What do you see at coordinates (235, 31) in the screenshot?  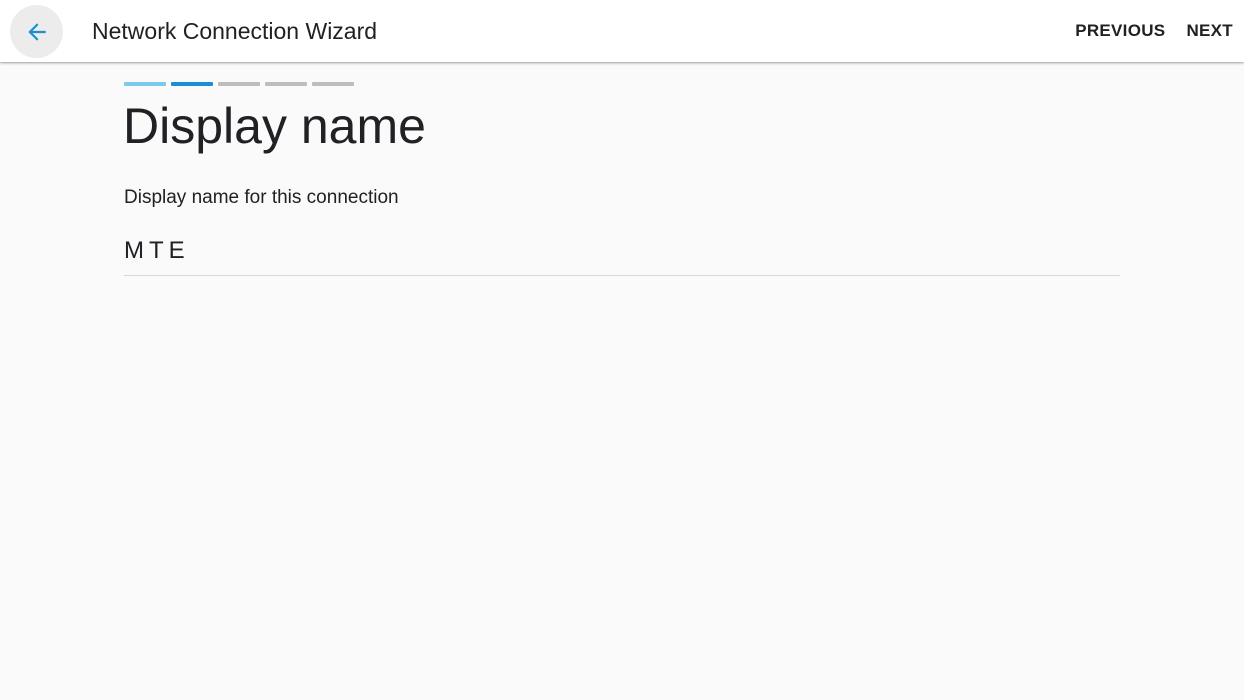 I see `app-title: Network Connection Wizard` at bounding box center [235, 31].